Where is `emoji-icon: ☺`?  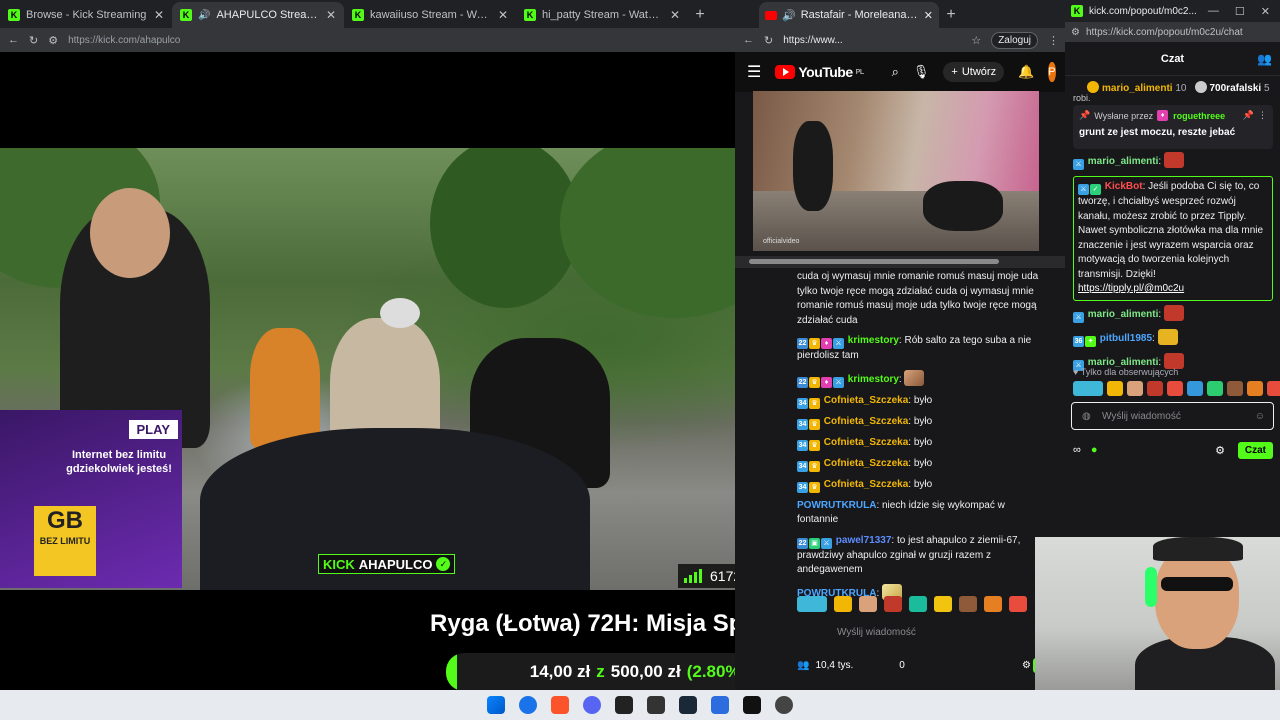 emoji-icon: ☺ is located at coordinates (1260, 416).